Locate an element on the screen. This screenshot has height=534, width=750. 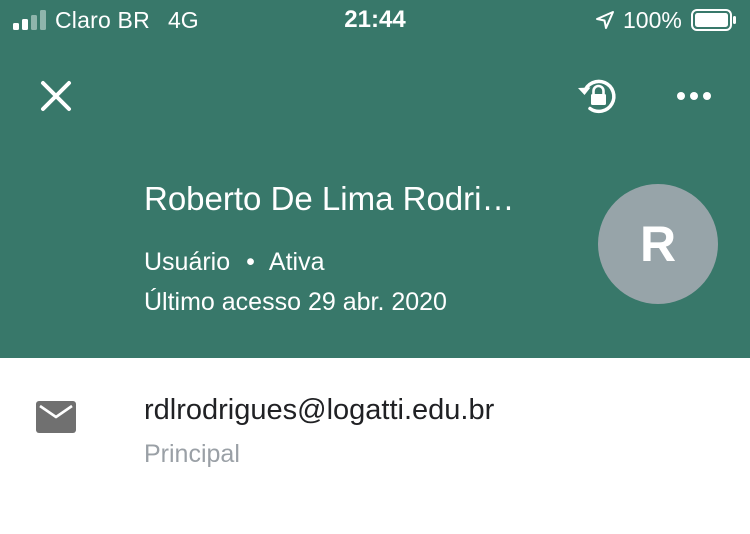
battery-percentage: 100% is located at coordinates (652, 20).